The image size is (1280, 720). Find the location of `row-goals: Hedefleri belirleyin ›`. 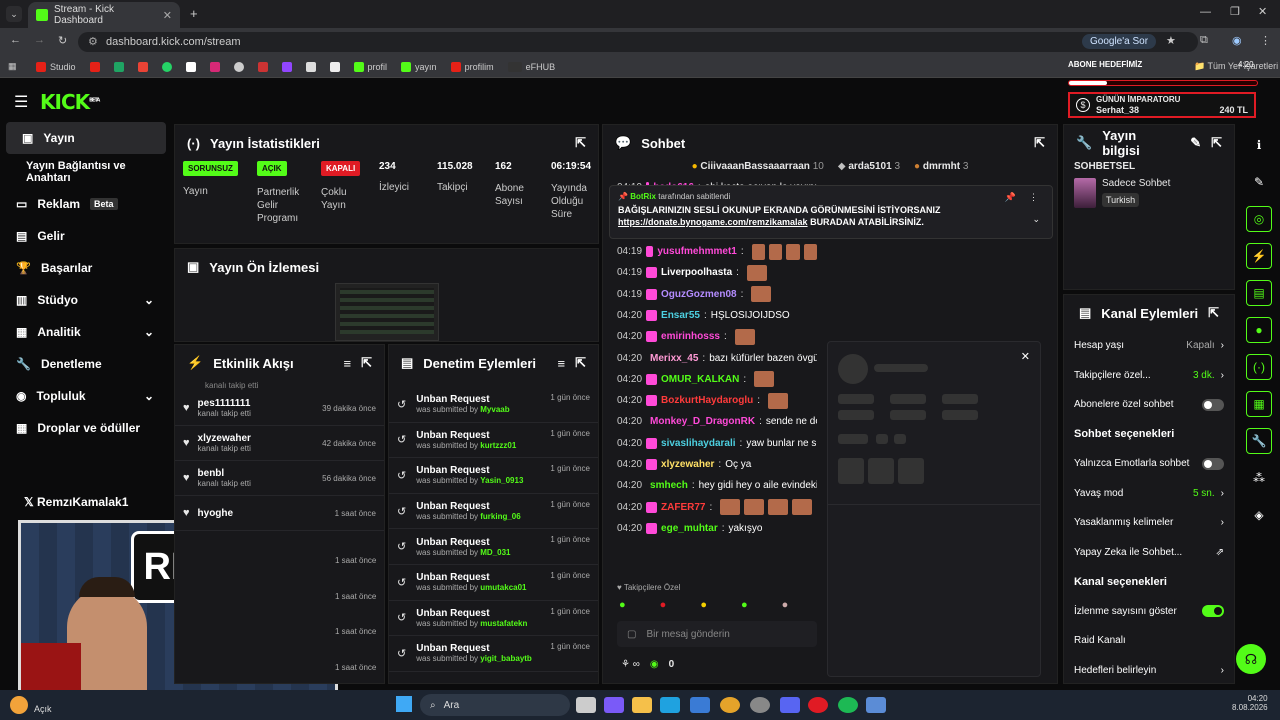

row-goals: Hedefleri belirleyin › is located at coordinates (1149, 670).